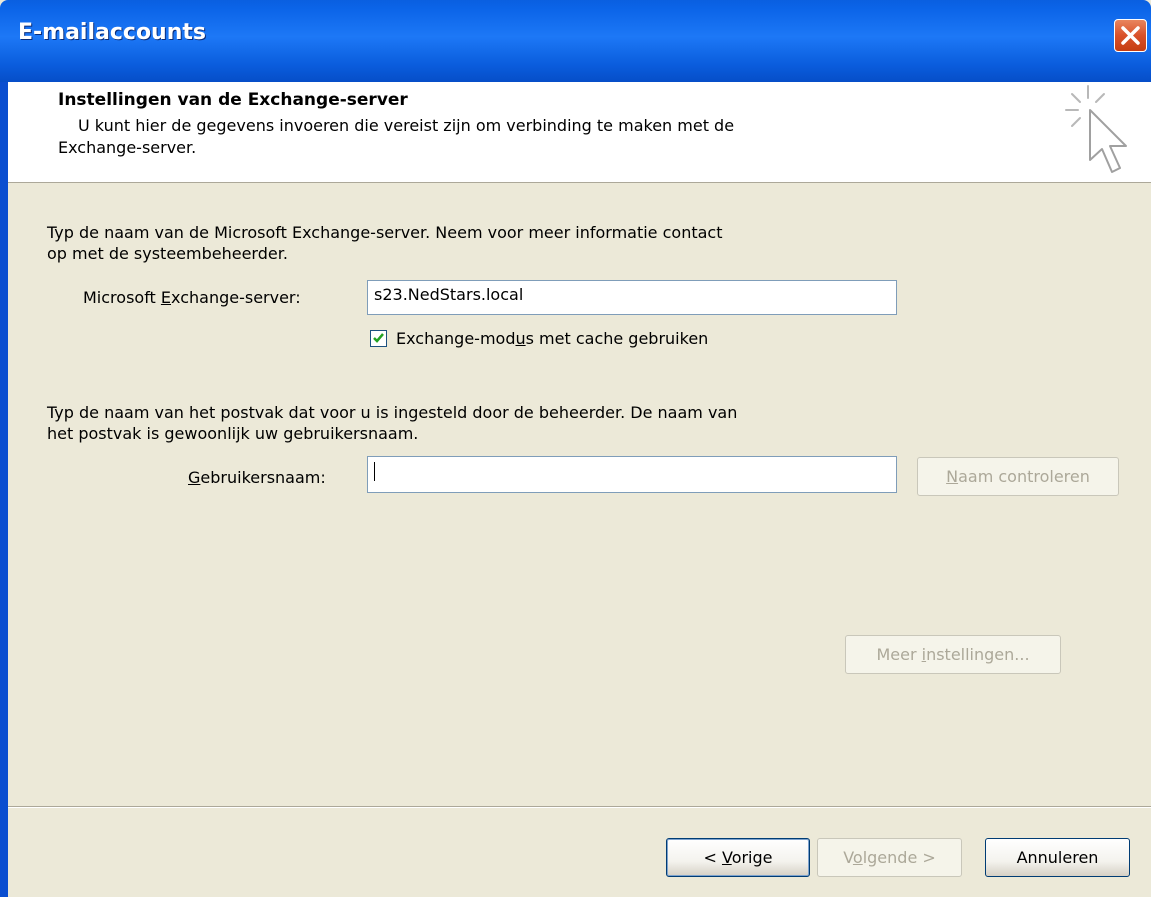  I want to click on next-button: Volgende >, so click(889, 857).